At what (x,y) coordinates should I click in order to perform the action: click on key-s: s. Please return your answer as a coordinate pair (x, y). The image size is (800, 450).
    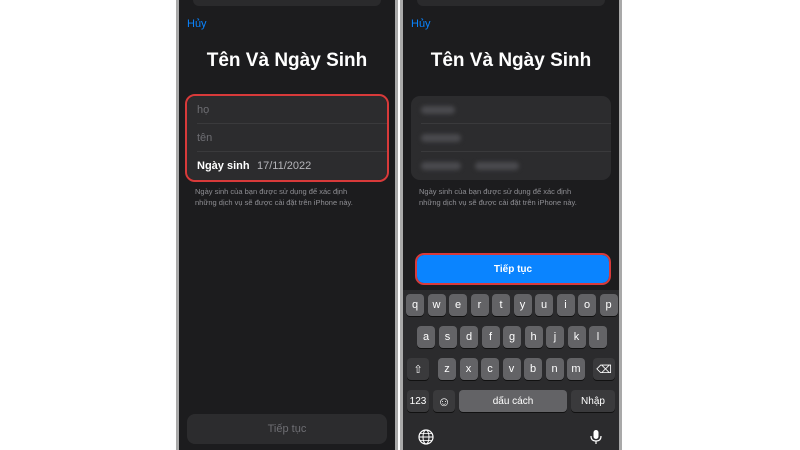
    Looking at the image, I should click on (447, 337).